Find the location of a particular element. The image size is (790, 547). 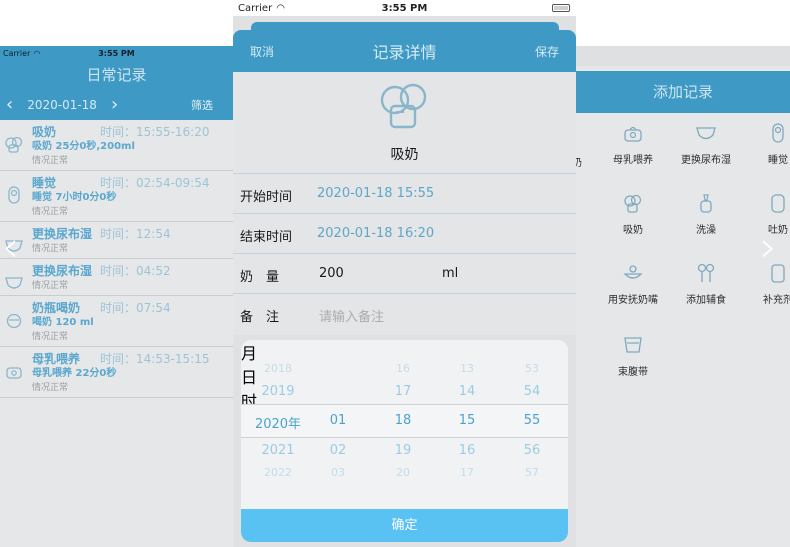

list-item: 吸奶 时间：15:55-16:20 吸奶 25分0秒,200ml 情况正常 is located at coordinates (116, 145).